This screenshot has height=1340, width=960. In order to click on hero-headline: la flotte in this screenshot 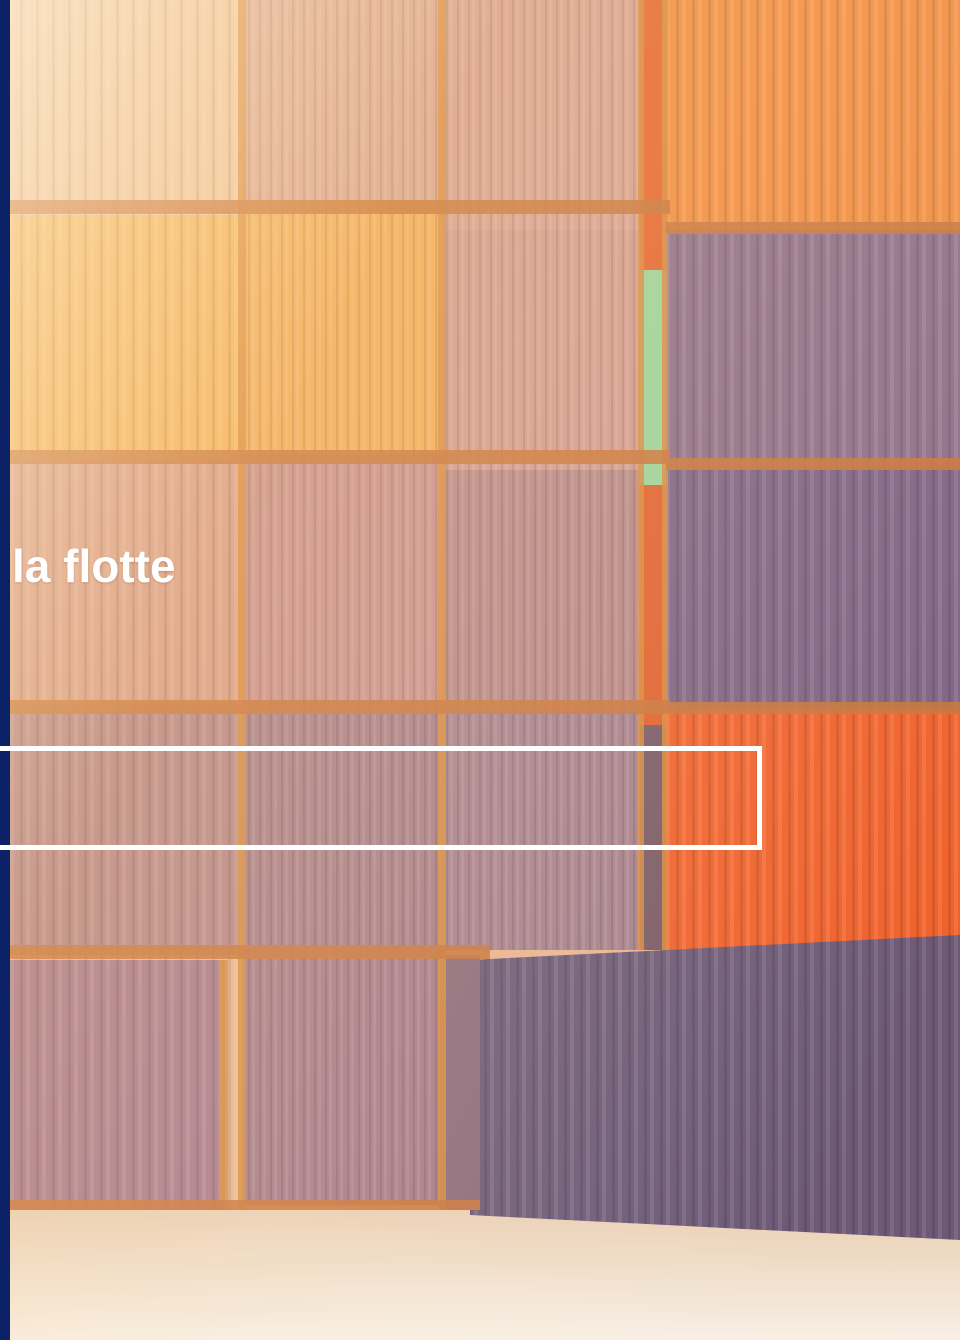, I will do `click(94, 566)`.